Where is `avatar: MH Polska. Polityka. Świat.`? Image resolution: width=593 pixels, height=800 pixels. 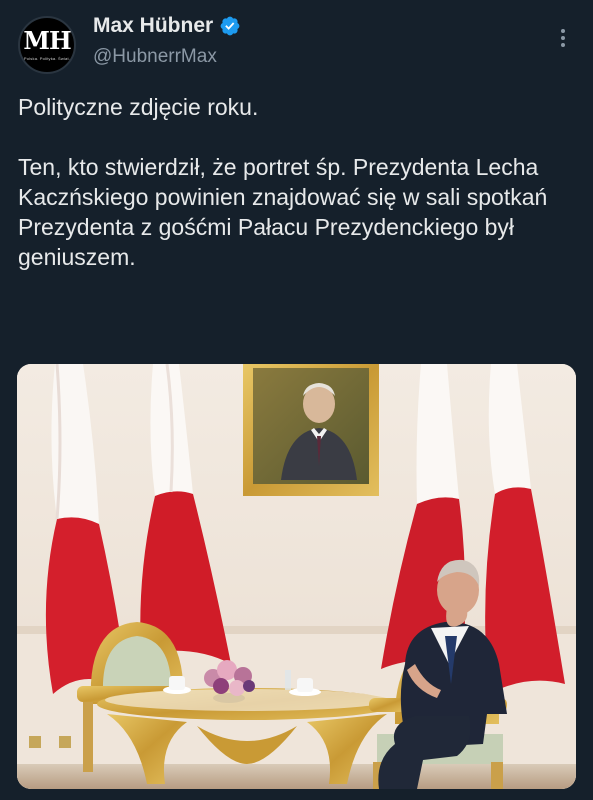
avatar: MH Polska. Polityka. Świat. is located at coordinates (47, 45).